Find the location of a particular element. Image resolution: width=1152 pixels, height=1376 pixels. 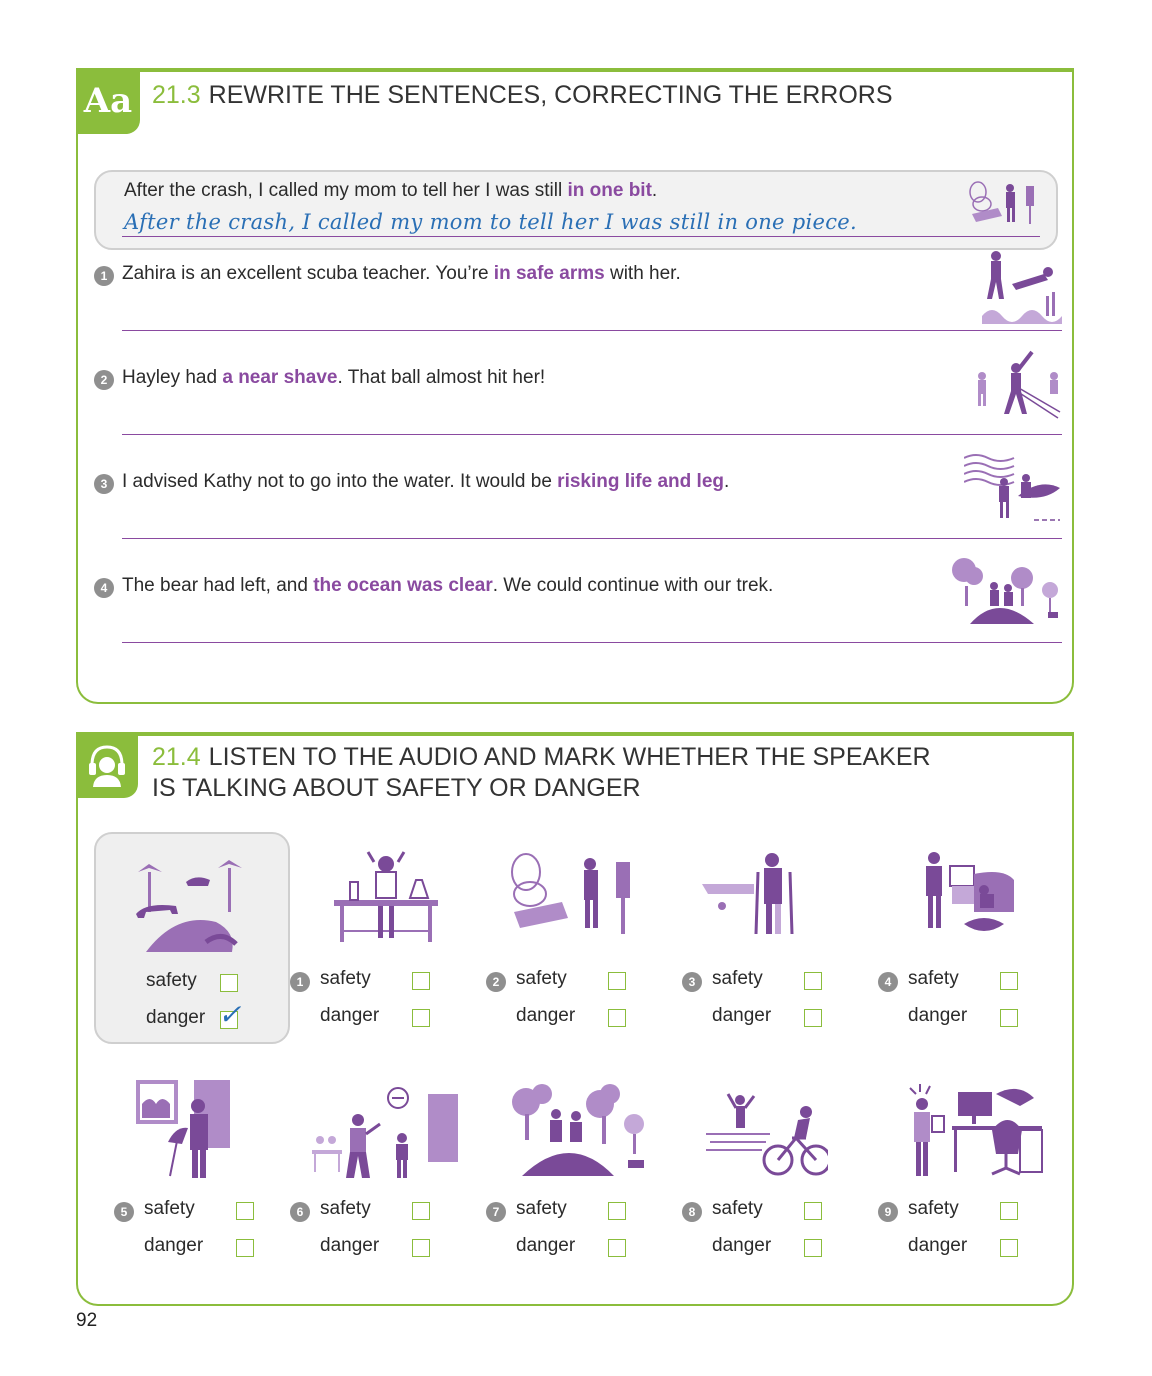

headphones-icon is located at coordinates (107, 765).